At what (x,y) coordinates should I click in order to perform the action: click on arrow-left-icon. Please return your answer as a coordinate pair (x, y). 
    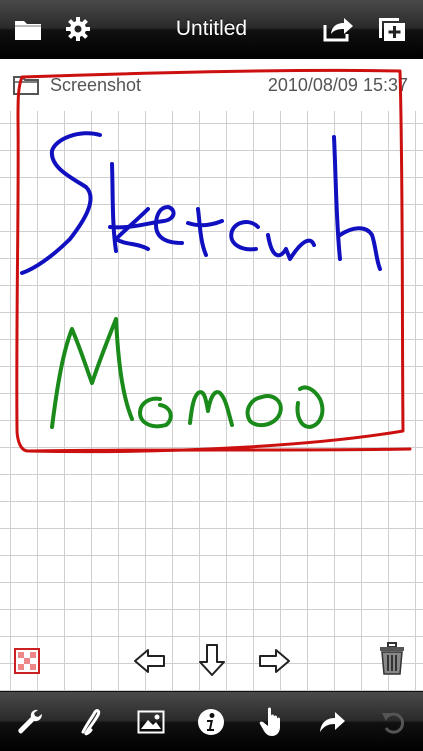
    Looking at the image, I should click on (149, 661).